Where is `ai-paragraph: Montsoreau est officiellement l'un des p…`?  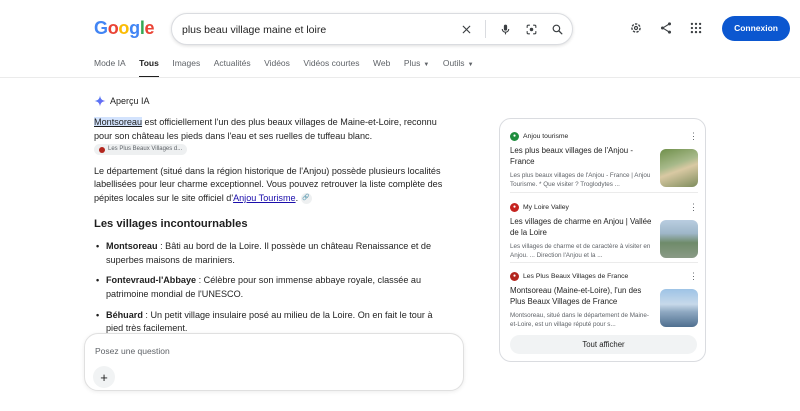
ai-paragraph: Montsoreau est officiellement l'un des p… is located at coordinates (272, 136).